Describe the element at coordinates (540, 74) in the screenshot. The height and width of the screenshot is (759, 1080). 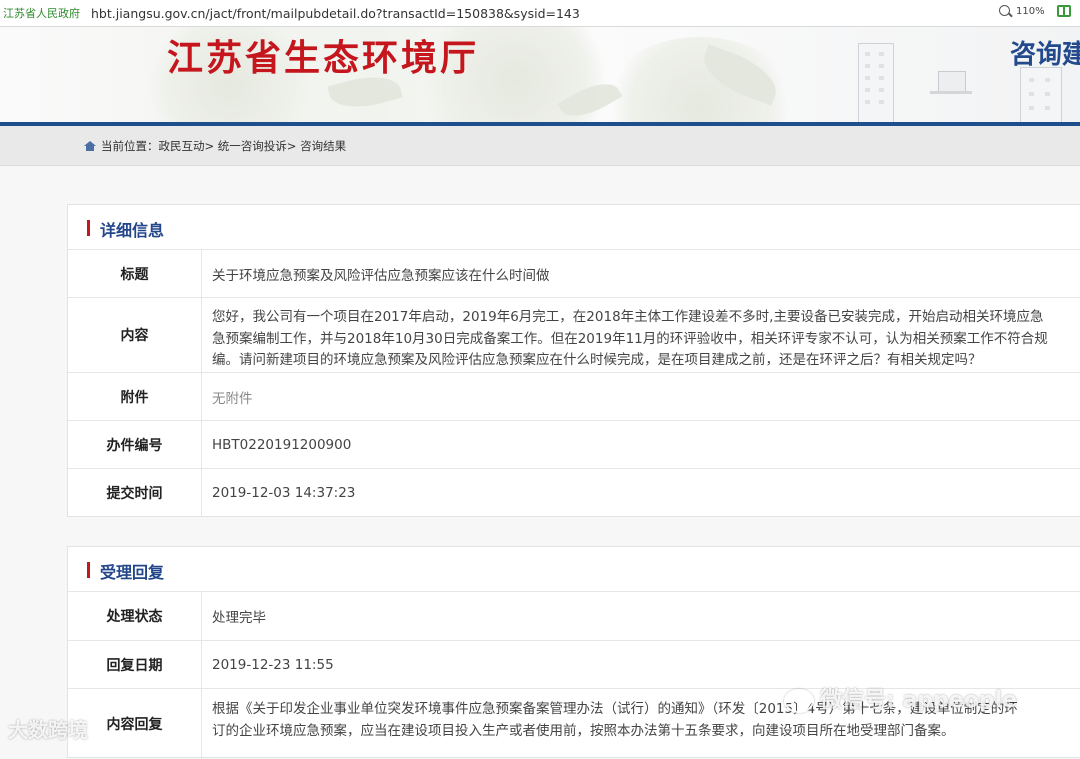
I see `site-banner: 江苏省生态环境厅 咨询建` at that location.